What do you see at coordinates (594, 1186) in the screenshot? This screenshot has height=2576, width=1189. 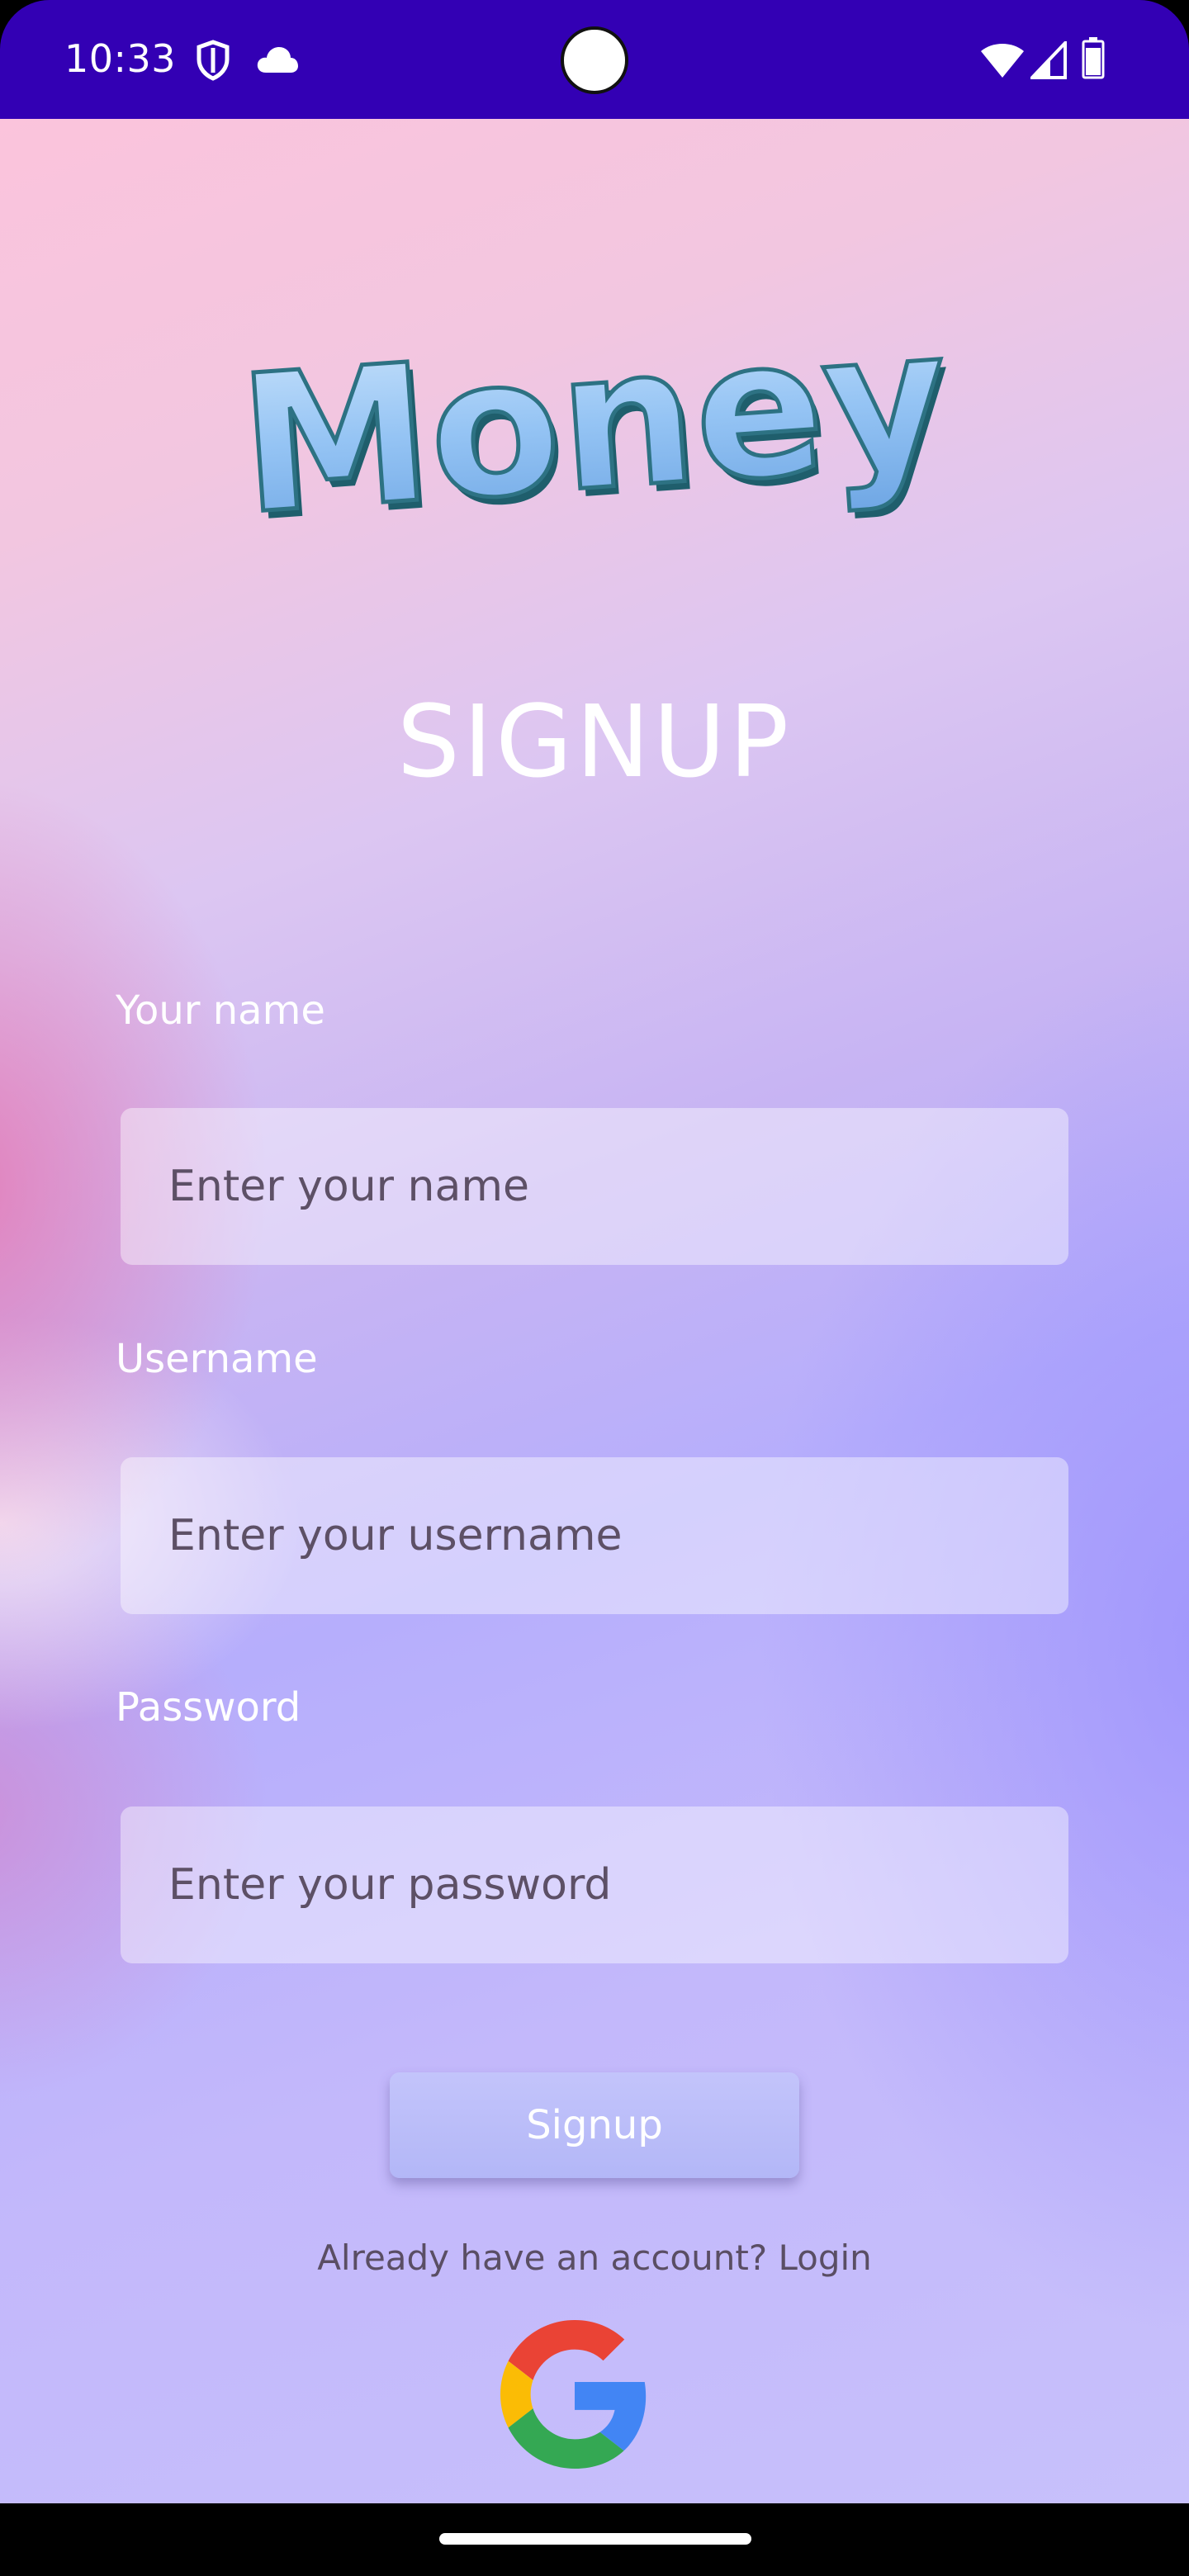 I see `name-input` at bounding box center [594, 1186].